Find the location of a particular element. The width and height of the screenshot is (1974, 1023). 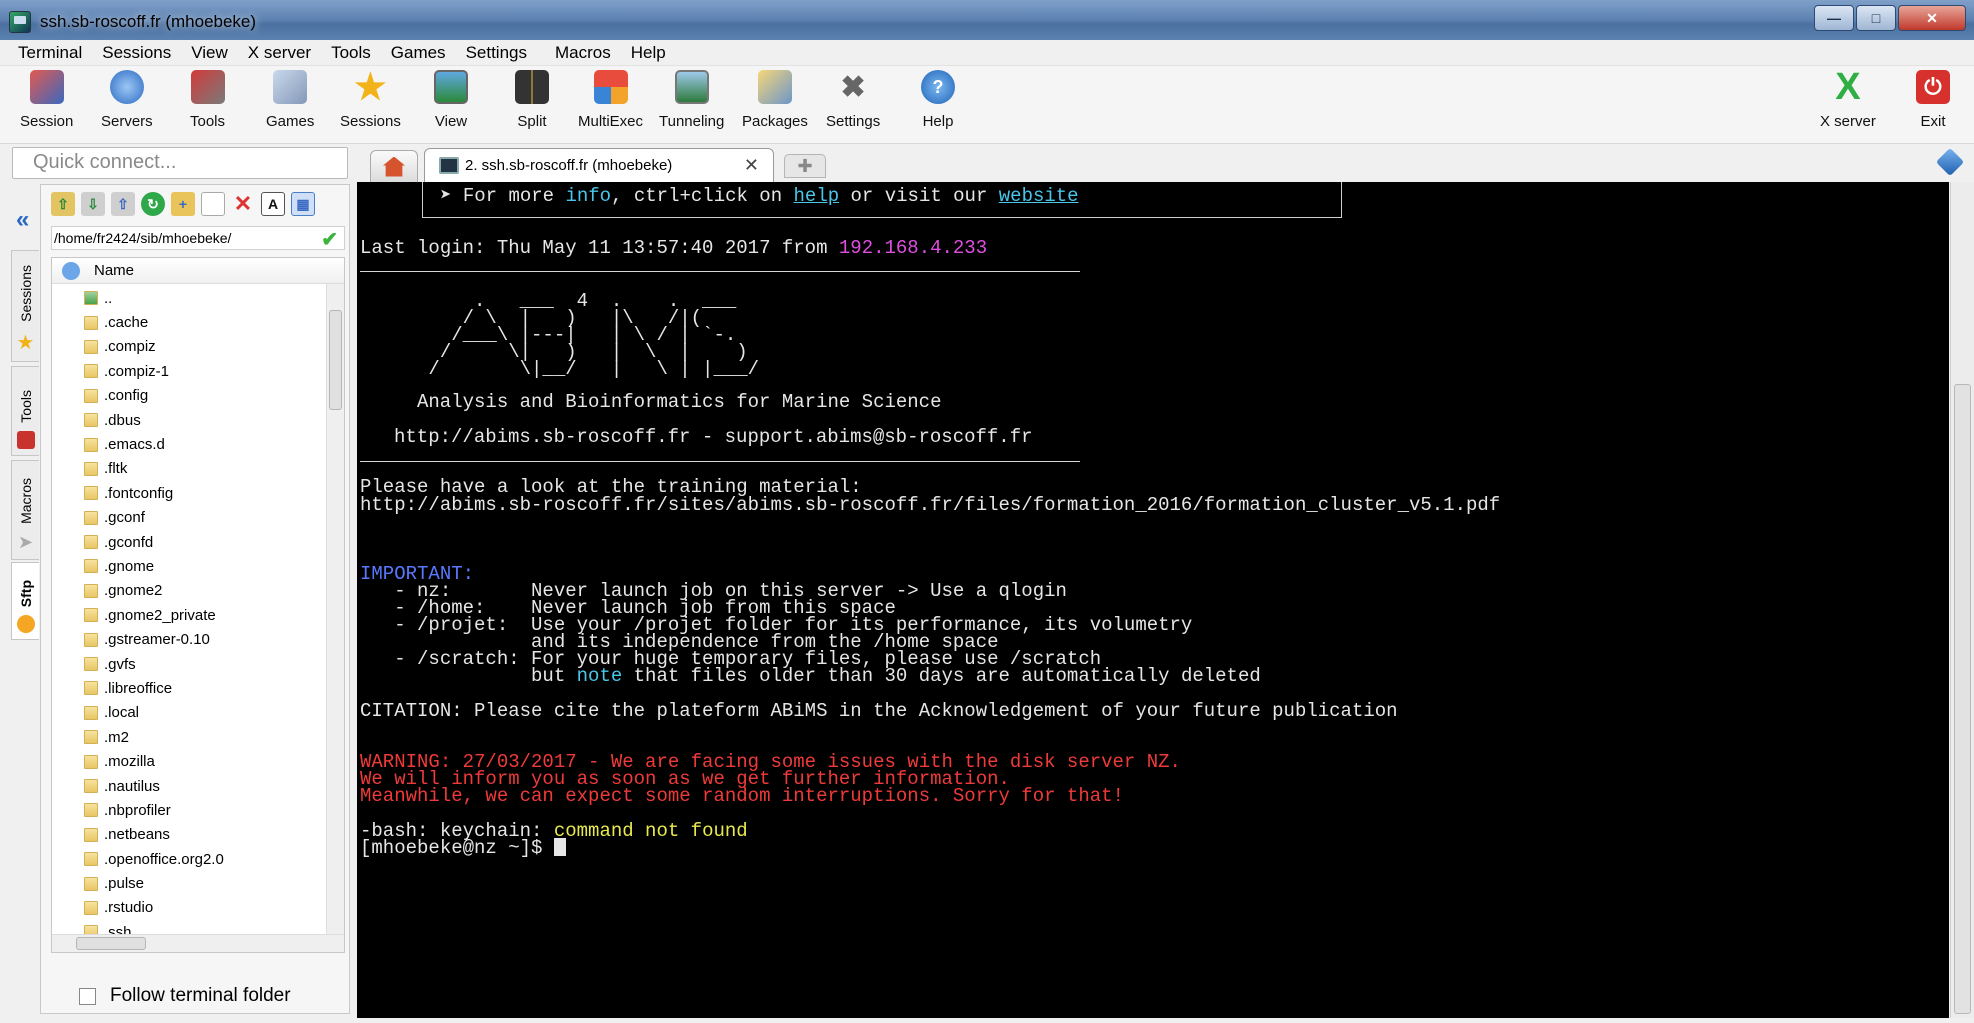

settings-button: ✖ Settings is located at coordinates (853, 100).